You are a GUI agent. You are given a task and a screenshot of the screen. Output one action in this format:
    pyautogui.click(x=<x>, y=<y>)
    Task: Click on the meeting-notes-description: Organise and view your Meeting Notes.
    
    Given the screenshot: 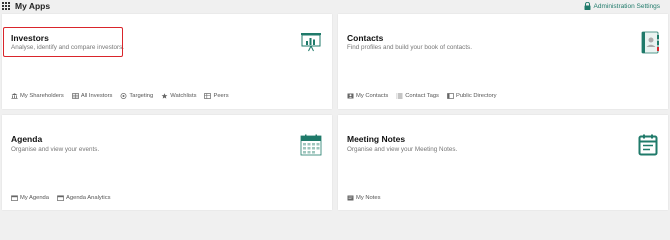 What is the action you would take?
    pyautogui.click(x=402, y=149)
    